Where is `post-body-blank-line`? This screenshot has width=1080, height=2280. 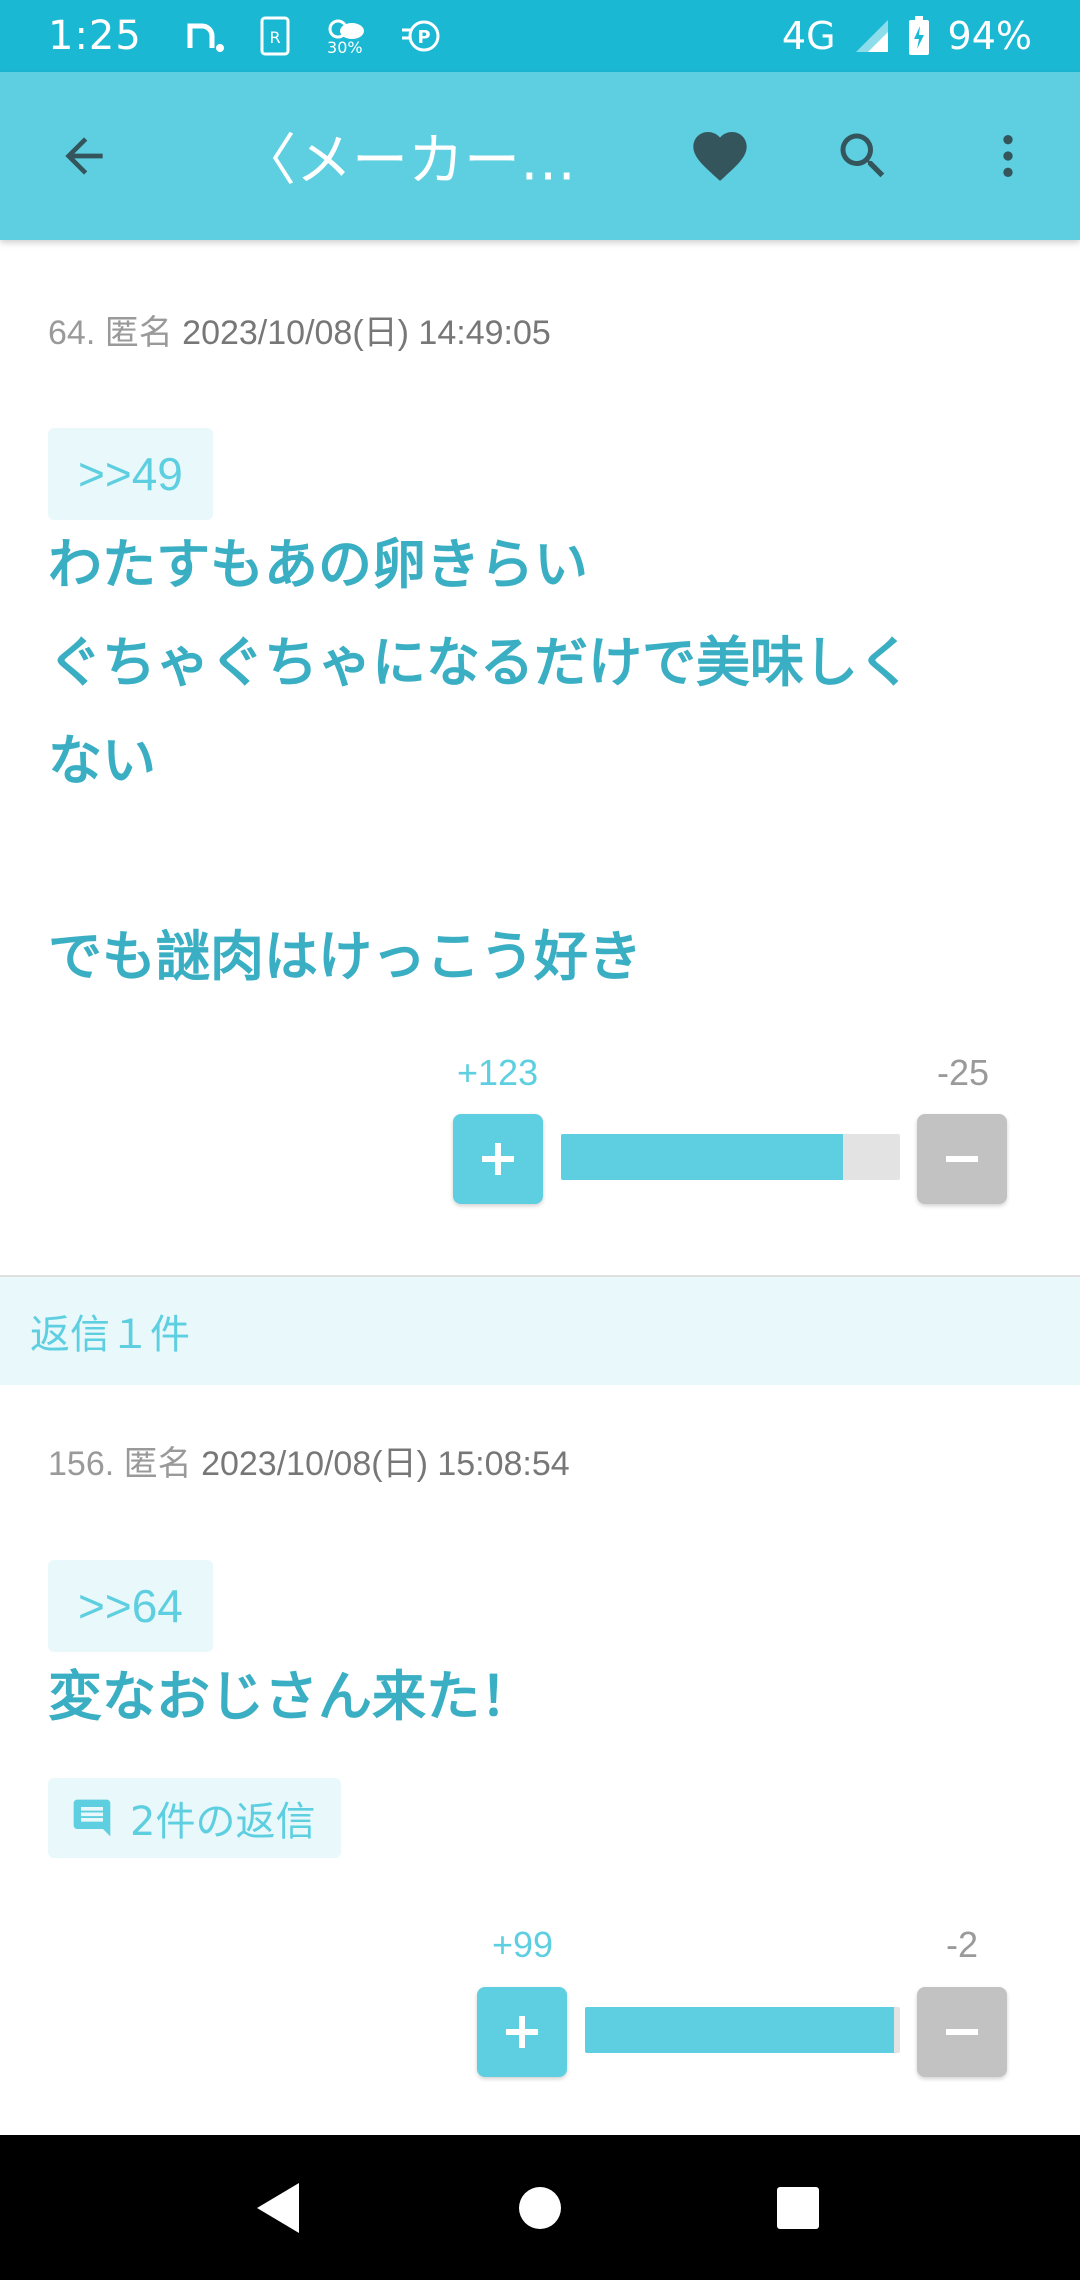
post-body-blank-line is located at coordinates (543, 859).